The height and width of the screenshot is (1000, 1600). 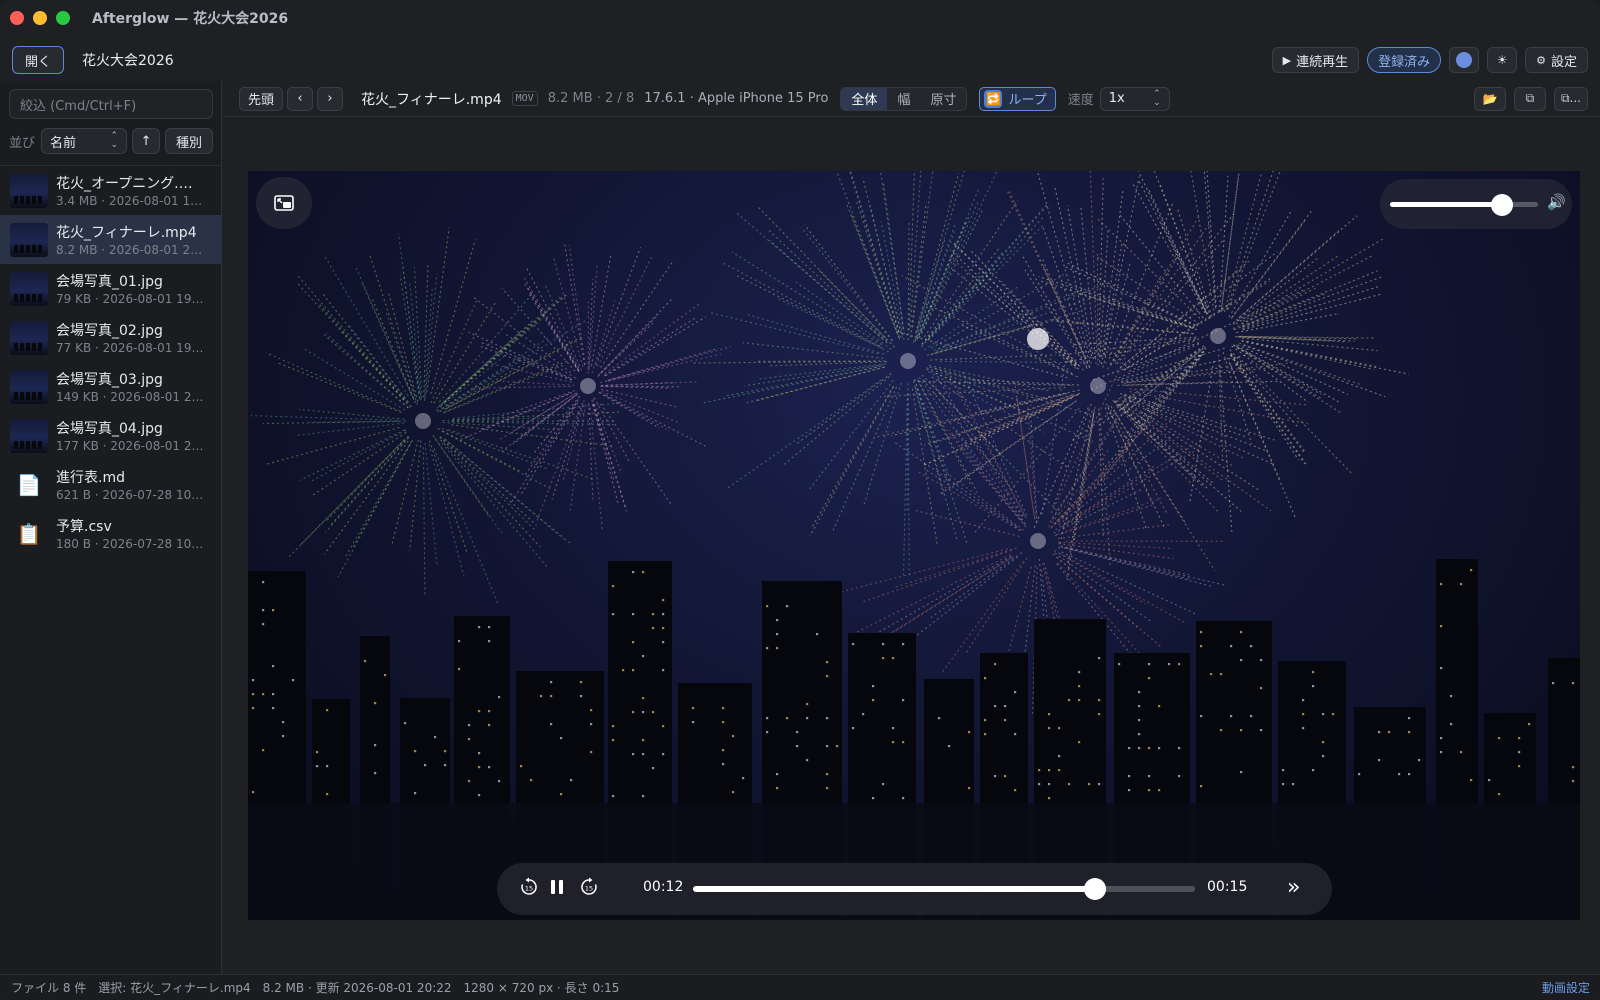 I want to click on playback-controls: 15 15 00:12 00:15 », so click(x=914, y=889).